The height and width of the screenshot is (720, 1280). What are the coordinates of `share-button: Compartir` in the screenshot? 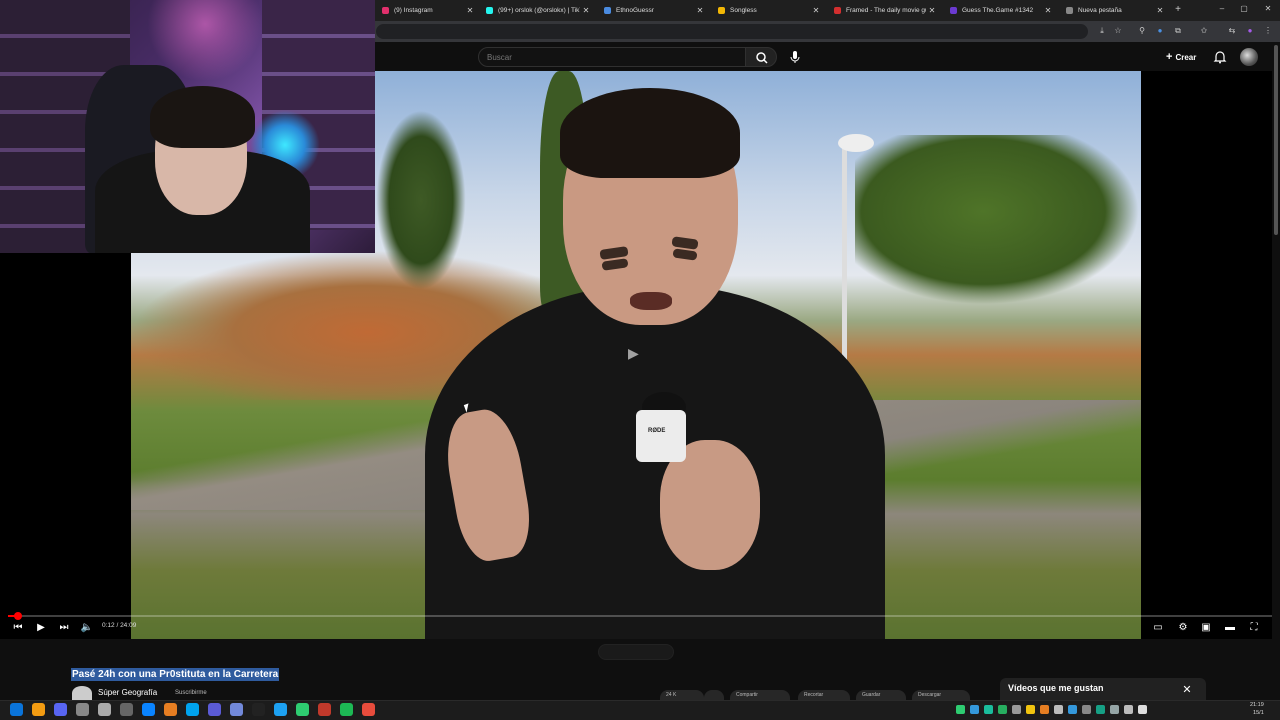 It's located at (760, 695).